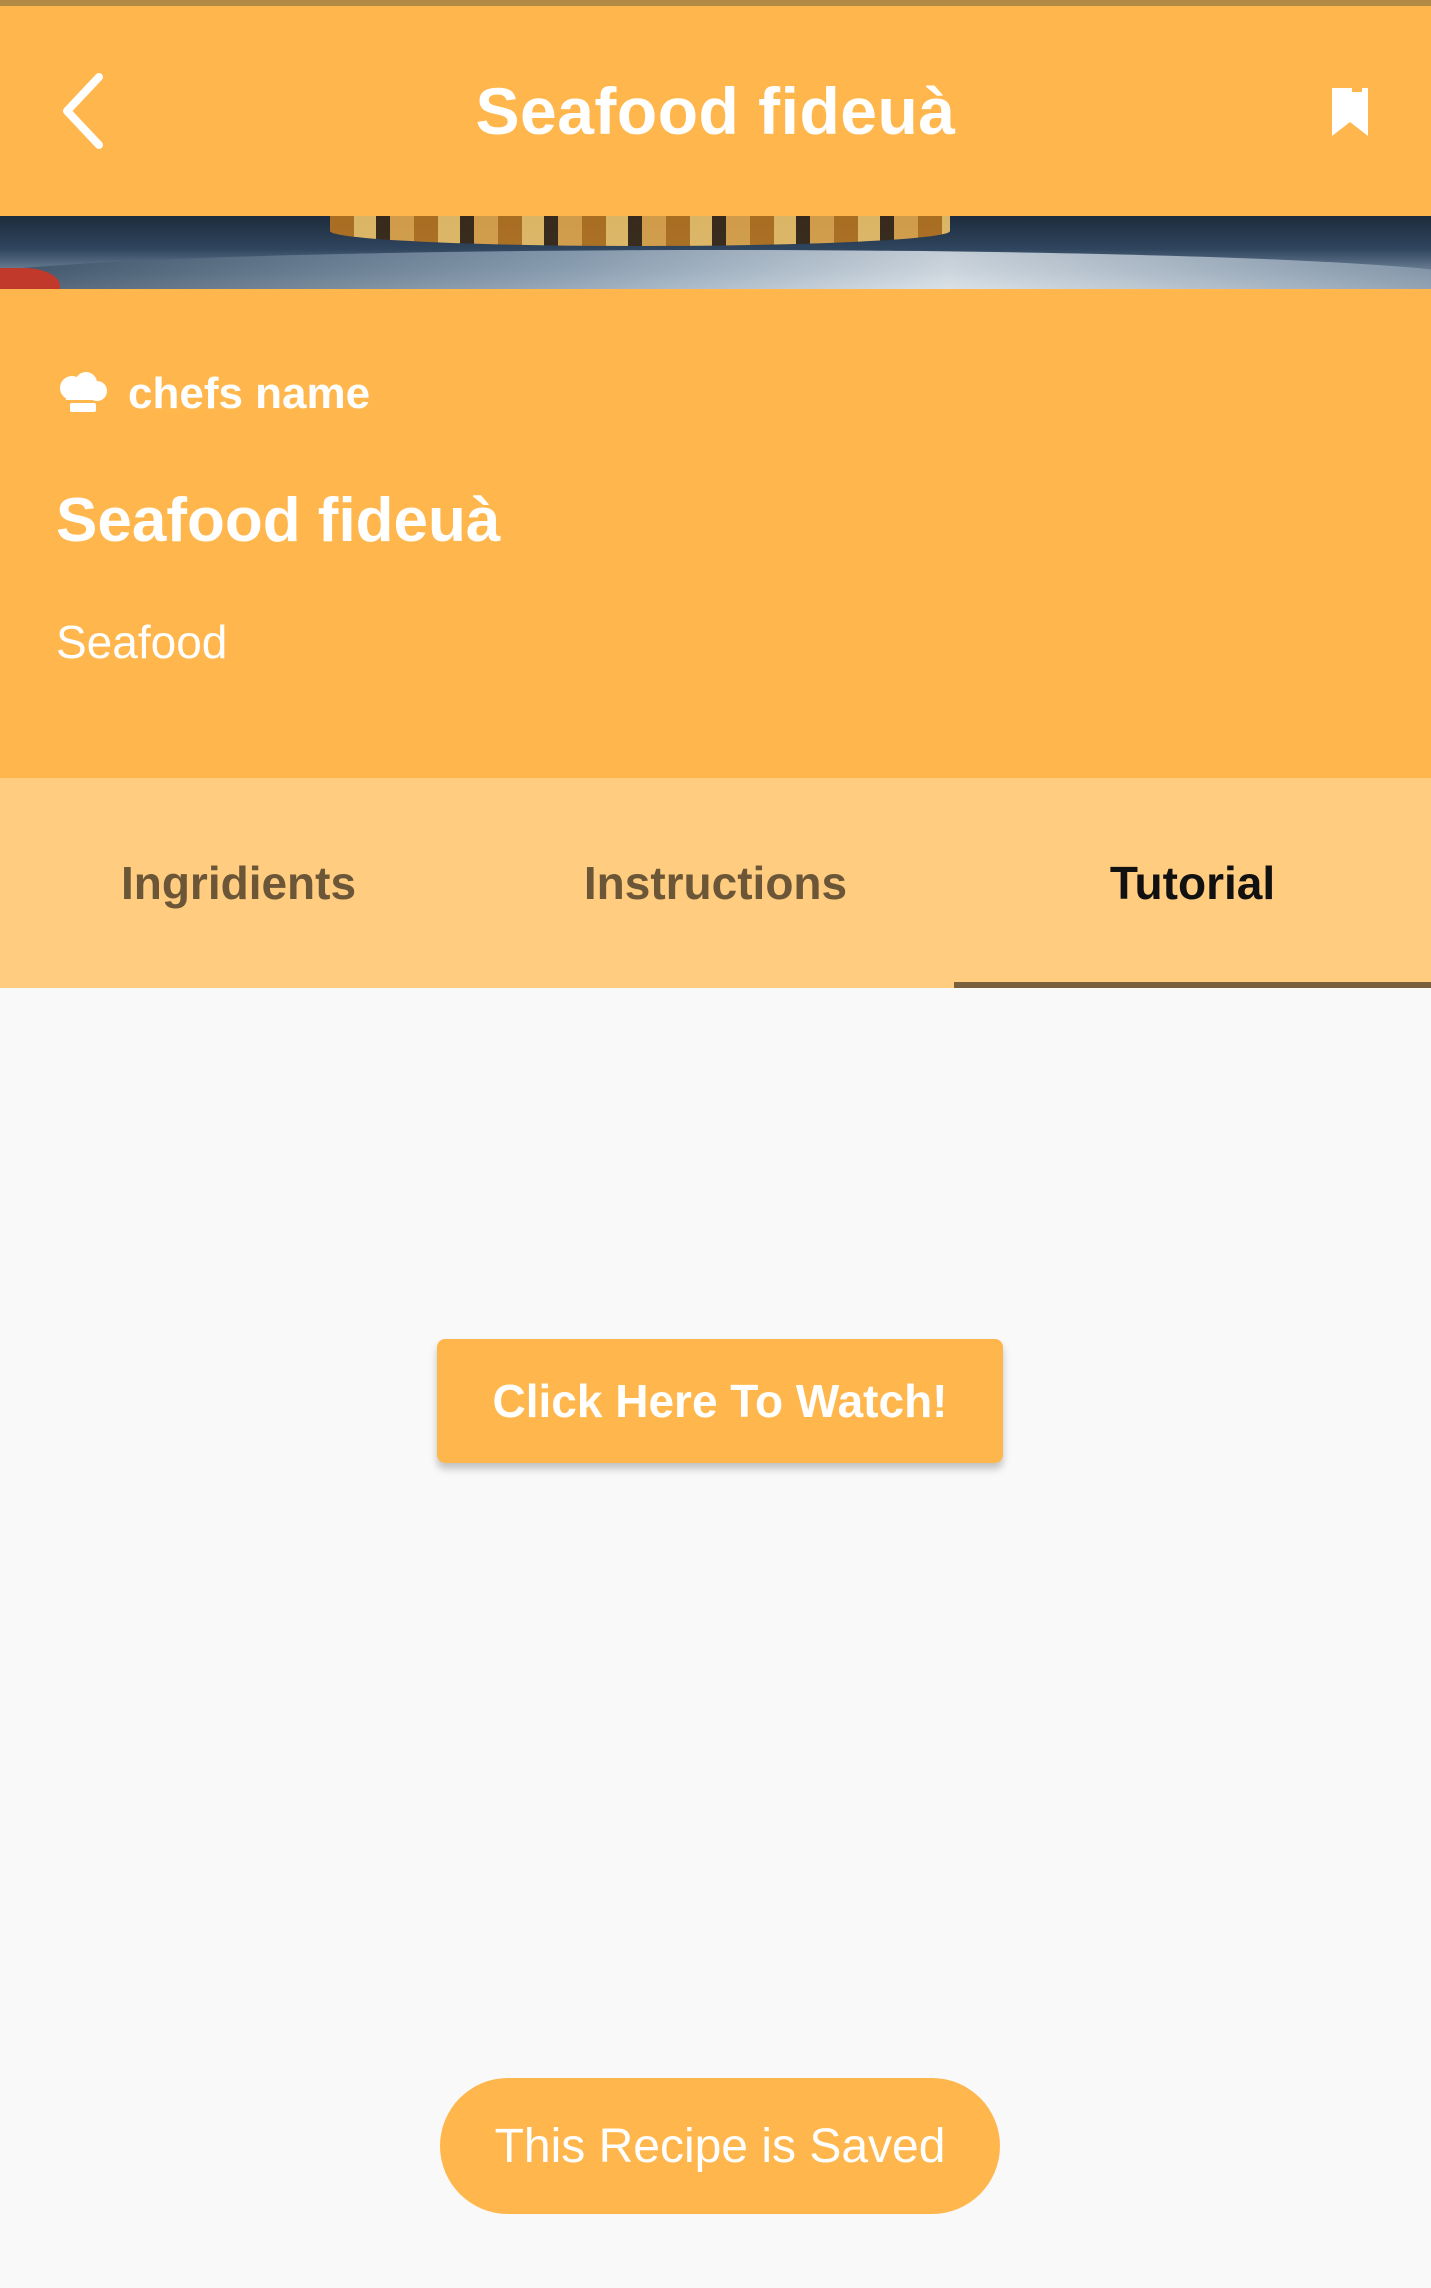 The image size is (1431, 2288). Describe the element at coordinates (249, 393) in the screenshot. I see `chef-name: chefs name` at that location.